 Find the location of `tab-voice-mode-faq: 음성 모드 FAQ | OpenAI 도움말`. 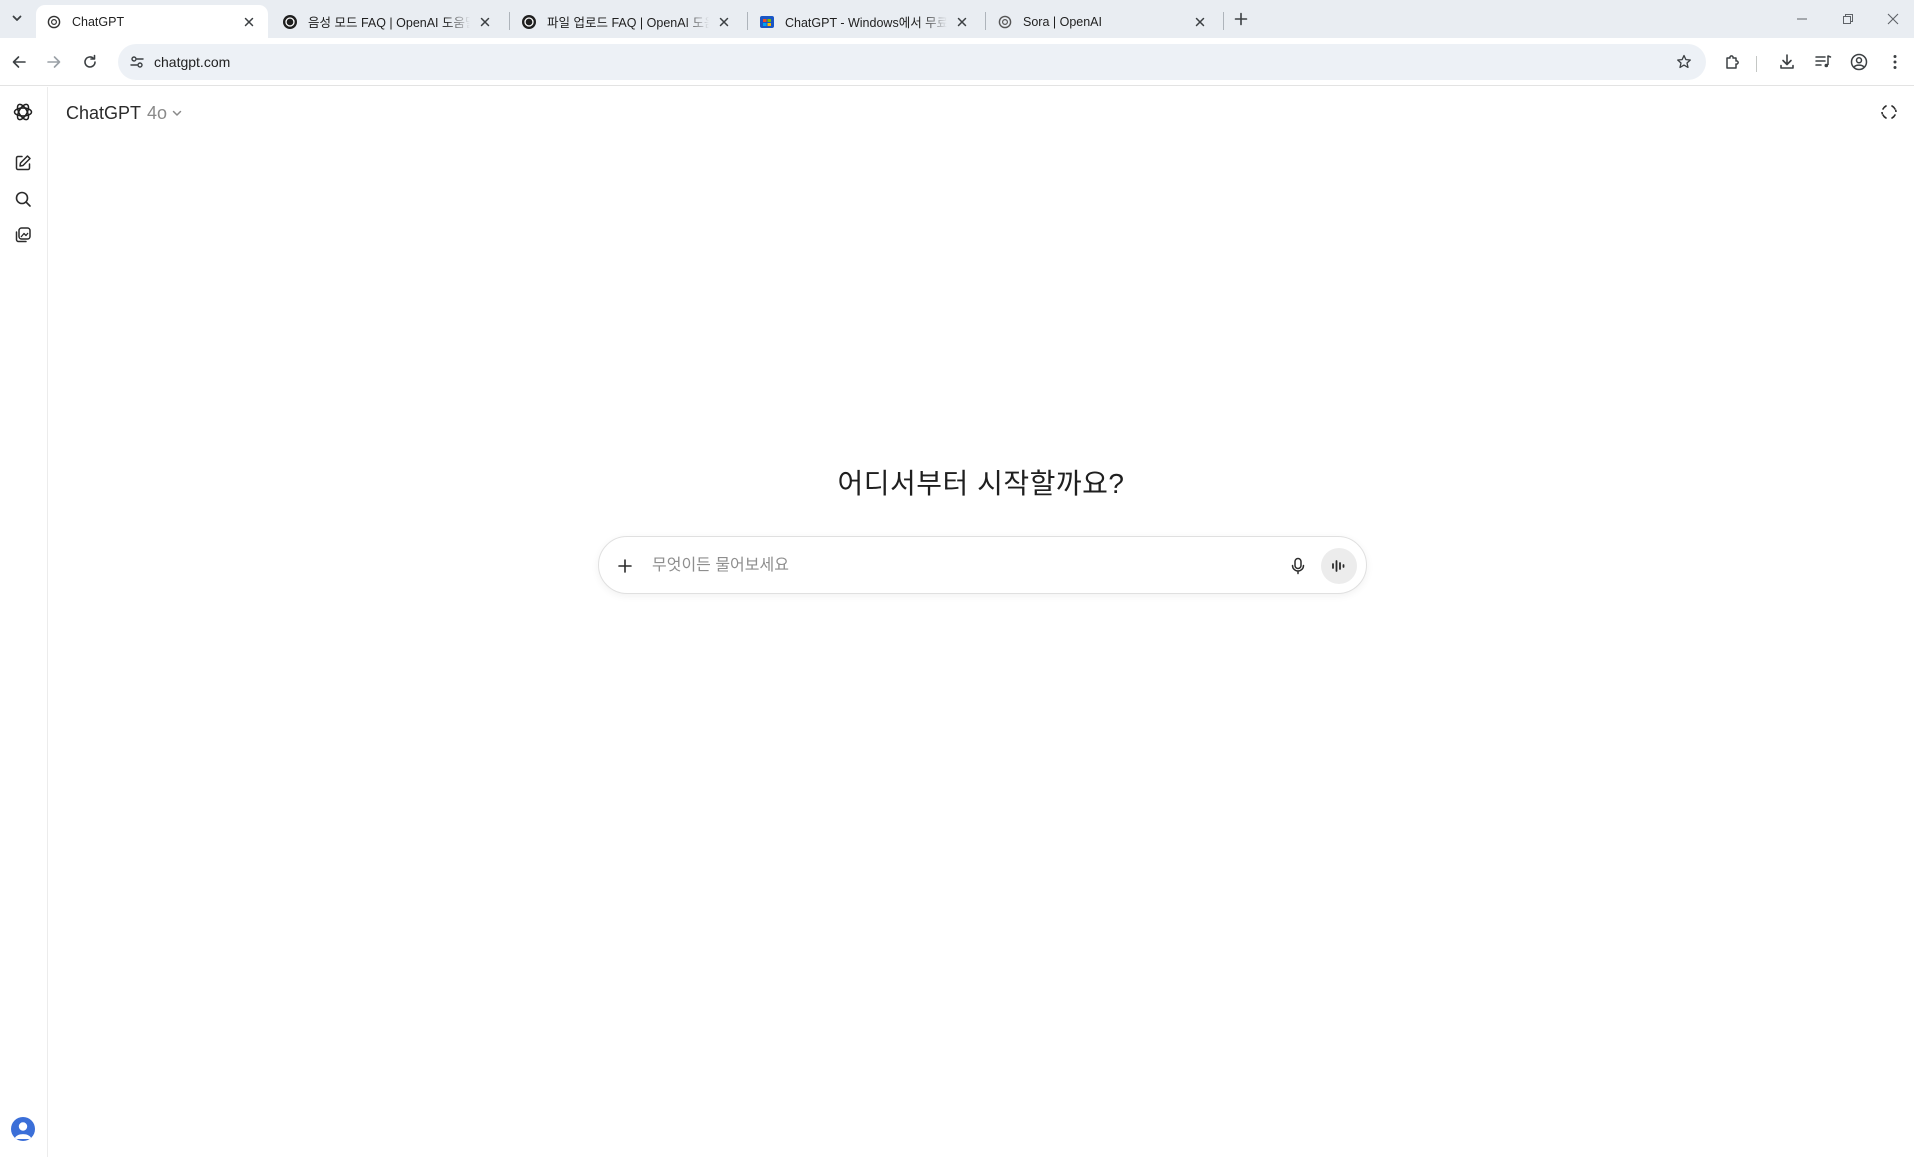

tab-voice-mode-faq: 음성 모드 FAQ | OpenAI 도움말 is located at coordinates (388, 21).